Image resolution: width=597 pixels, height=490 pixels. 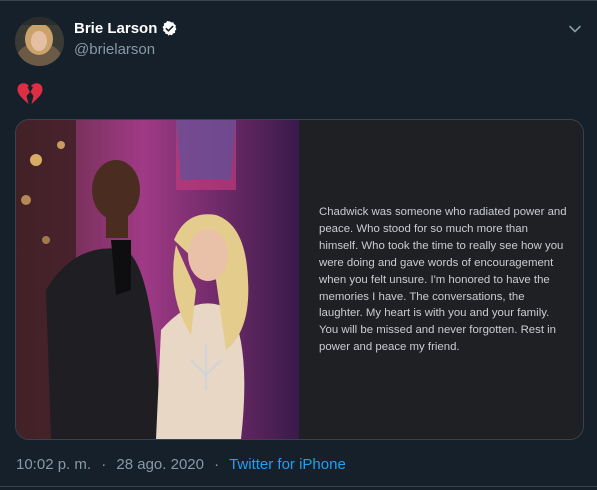 I want to click on avatar, so click(x=39, y=41).